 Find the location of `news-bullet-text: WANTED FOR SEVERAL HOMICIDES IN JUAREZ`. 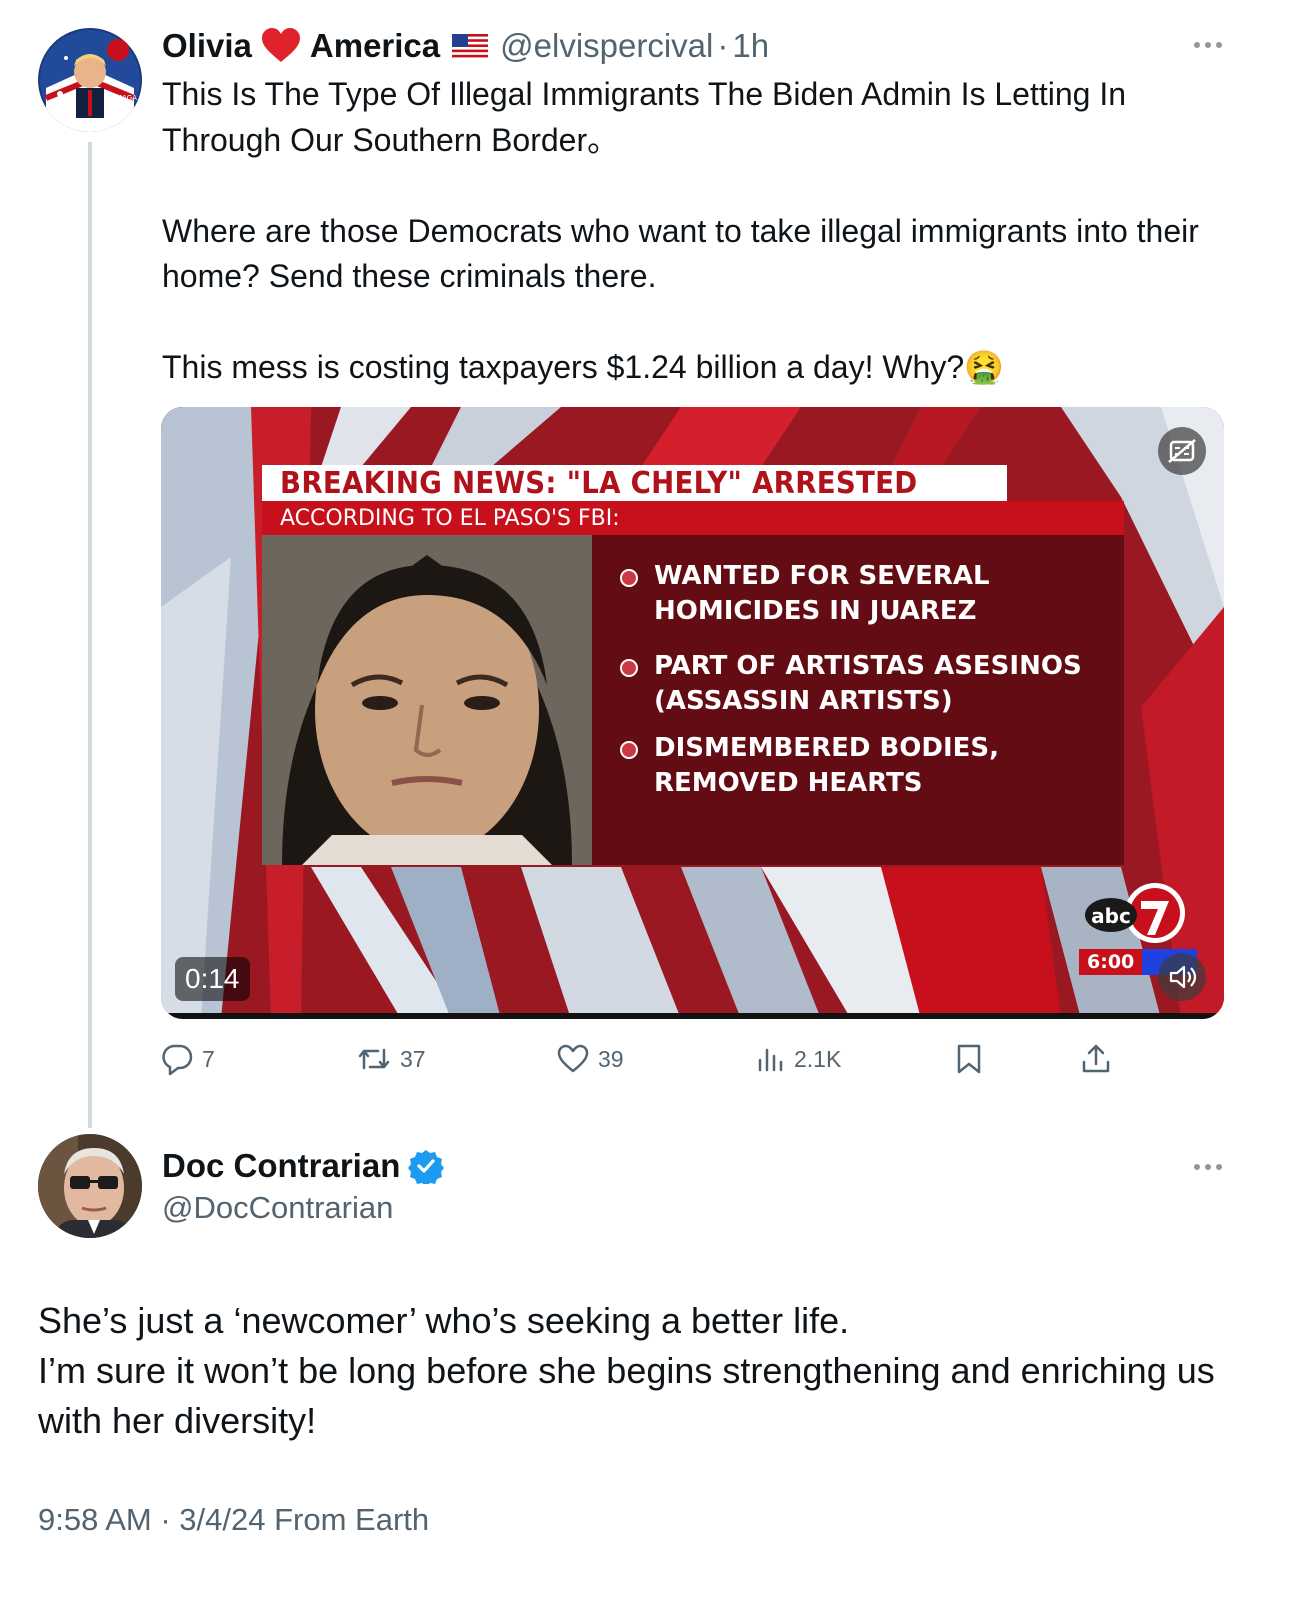

news-bullet-text: WANTED FOR SEVERAL HOMICIDES IN JUAREZ is located at coordinates (822, 593).